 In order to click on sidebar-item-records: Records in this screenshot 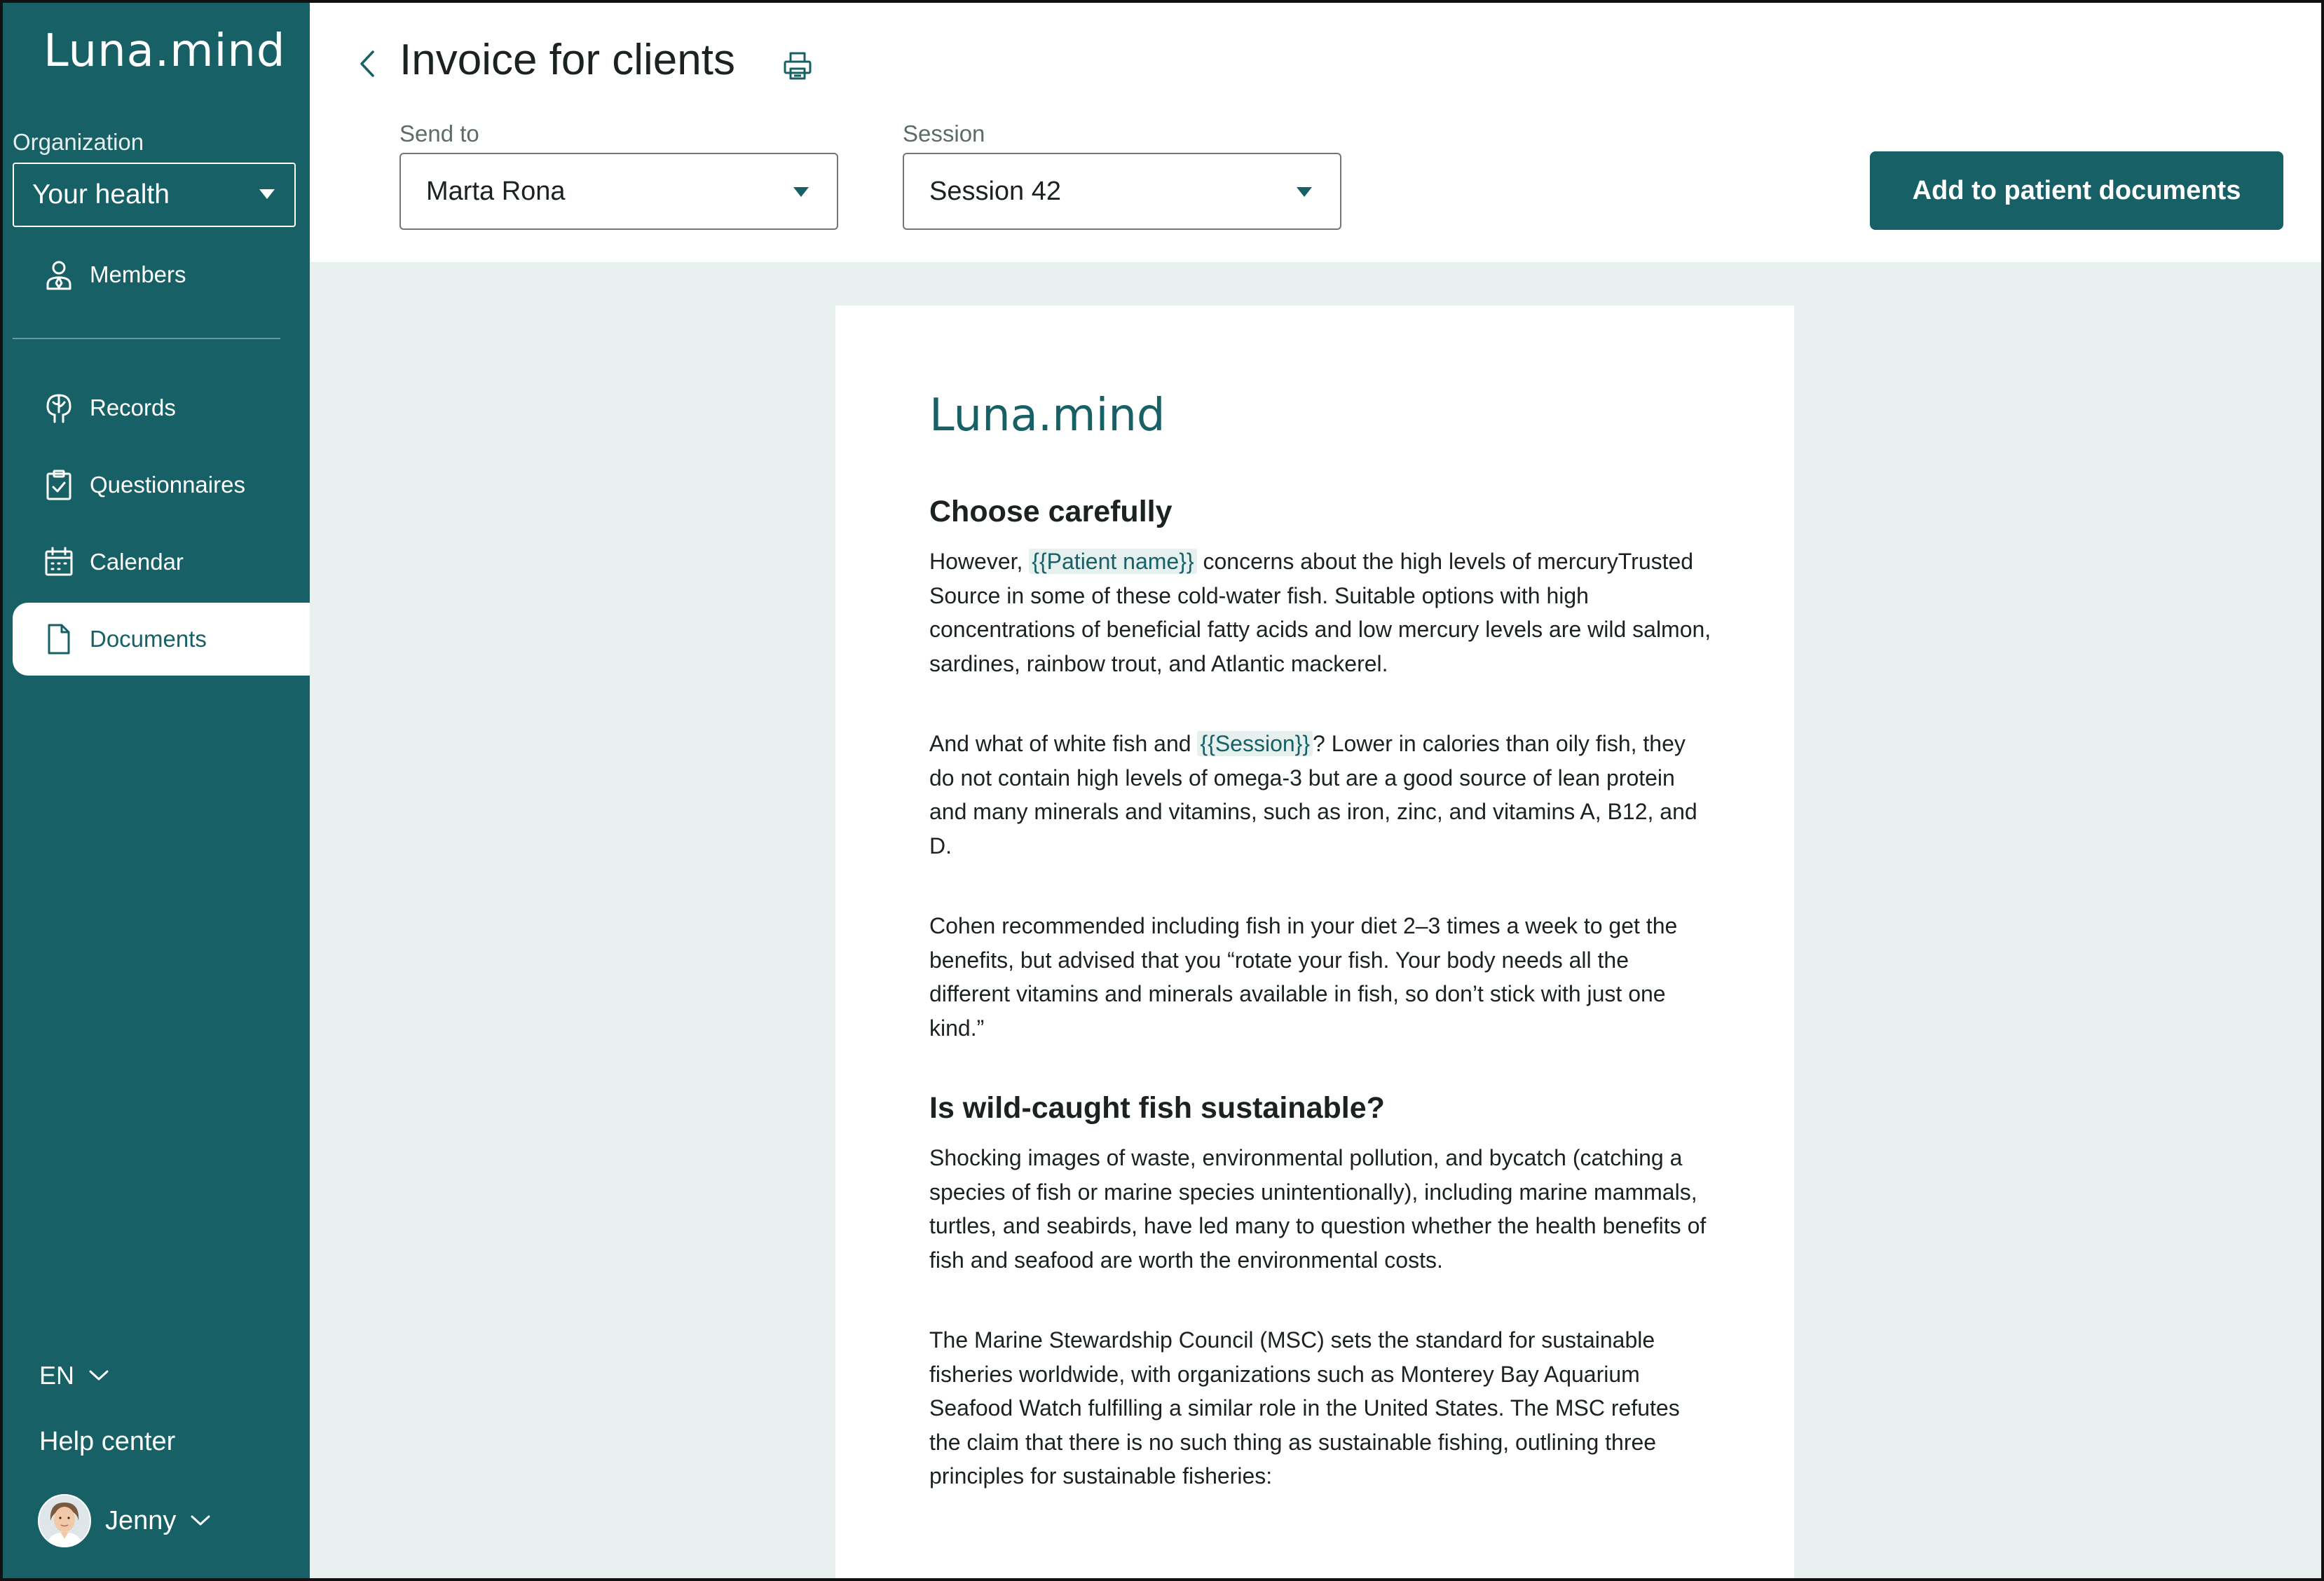, I will do `click(161, 408)`.